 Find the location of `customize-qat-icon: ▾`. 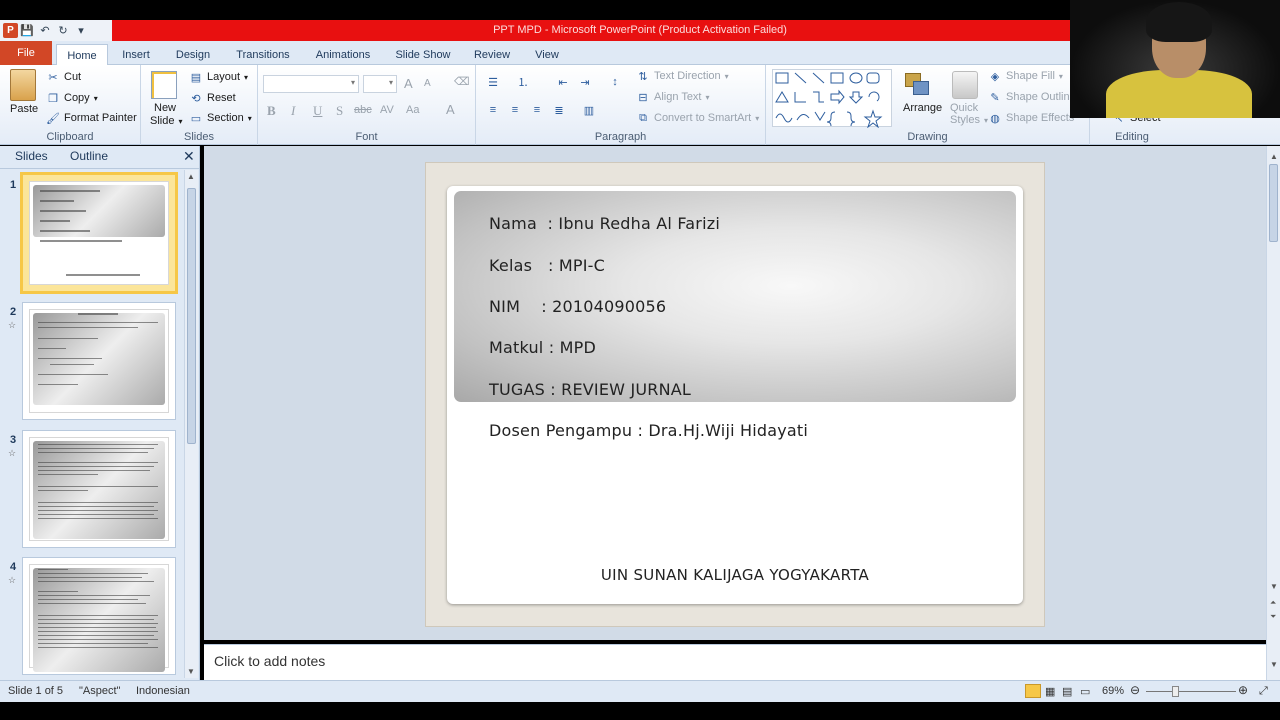

customize-qat-icon: ▾ is located at coordinates (81, 31).